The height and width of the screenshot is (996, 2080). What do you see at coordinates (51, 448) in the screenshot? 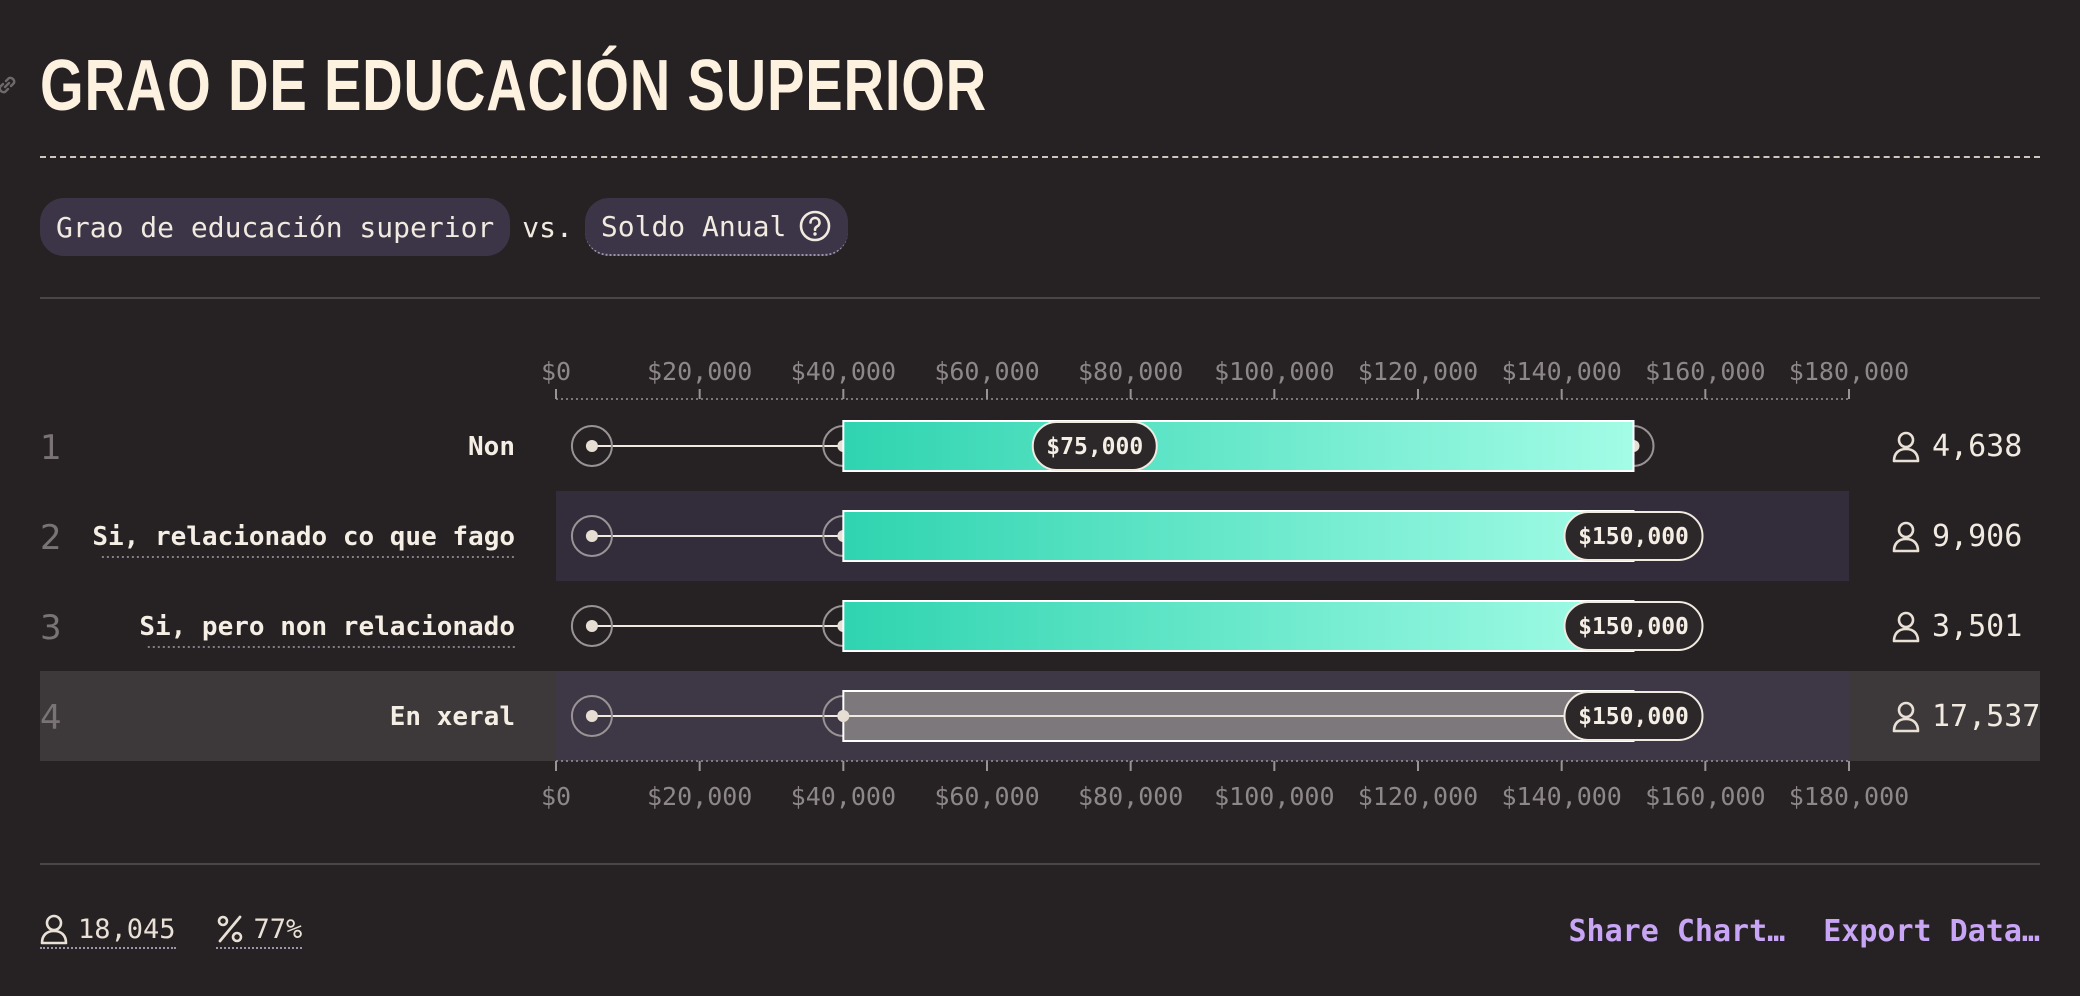
I see `row-rank: 1` at bounding box center [51, 448].